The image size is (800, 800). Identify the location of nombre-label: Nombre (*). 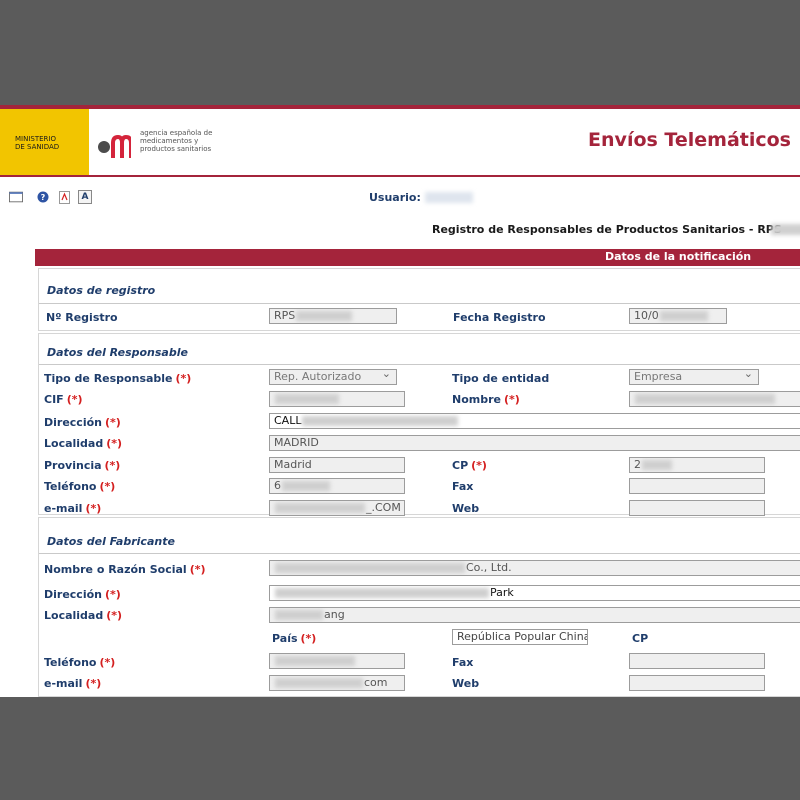
(486, 399).